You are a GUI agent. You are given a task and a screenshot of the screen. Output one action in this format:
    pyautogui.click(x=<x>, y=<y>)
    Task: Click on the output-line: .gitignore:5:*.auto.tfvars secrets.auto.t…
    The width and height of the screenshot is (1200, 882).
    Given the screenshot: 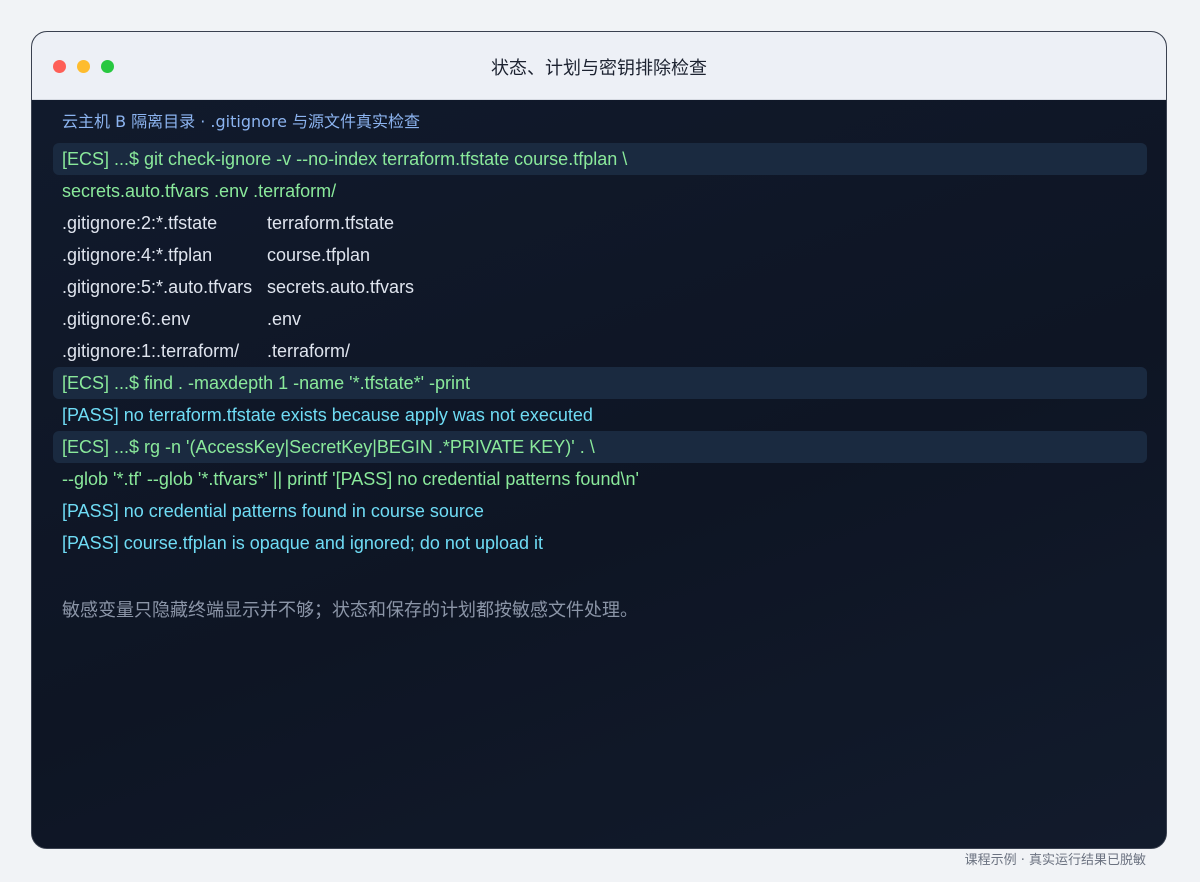 What is the action you would take?
    pyautogui.click(x=600, y=287)
    